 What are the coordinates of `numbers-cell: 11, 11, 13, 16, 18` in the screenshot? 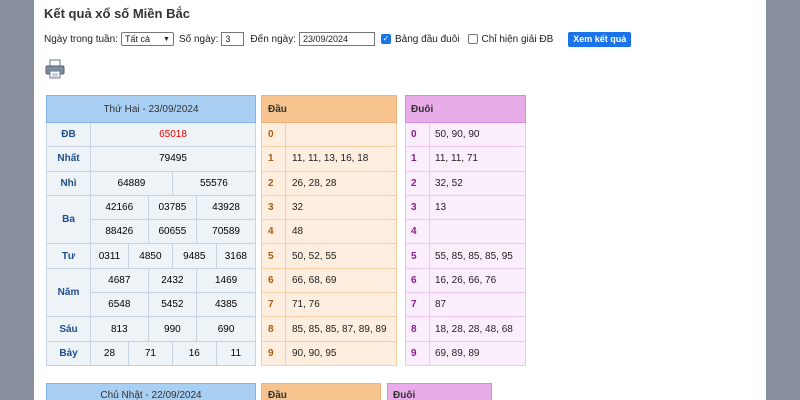 It's located at (341, 159).